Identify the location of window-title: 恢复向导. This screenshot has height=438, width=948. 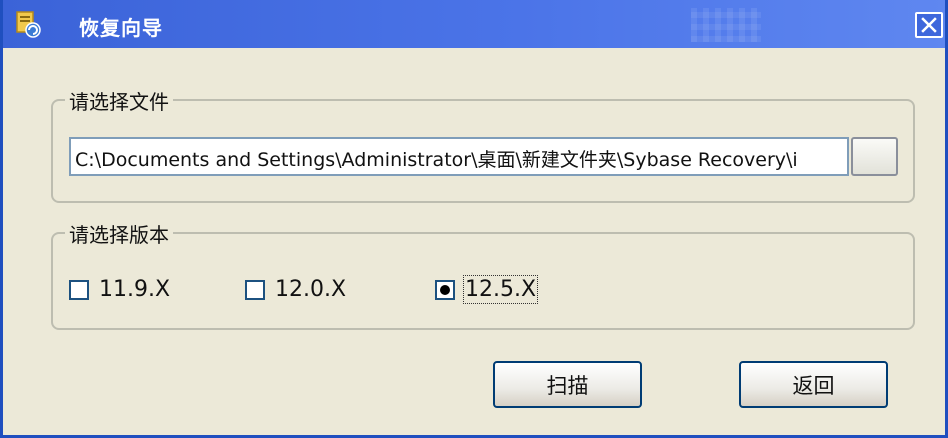
(121, 28).